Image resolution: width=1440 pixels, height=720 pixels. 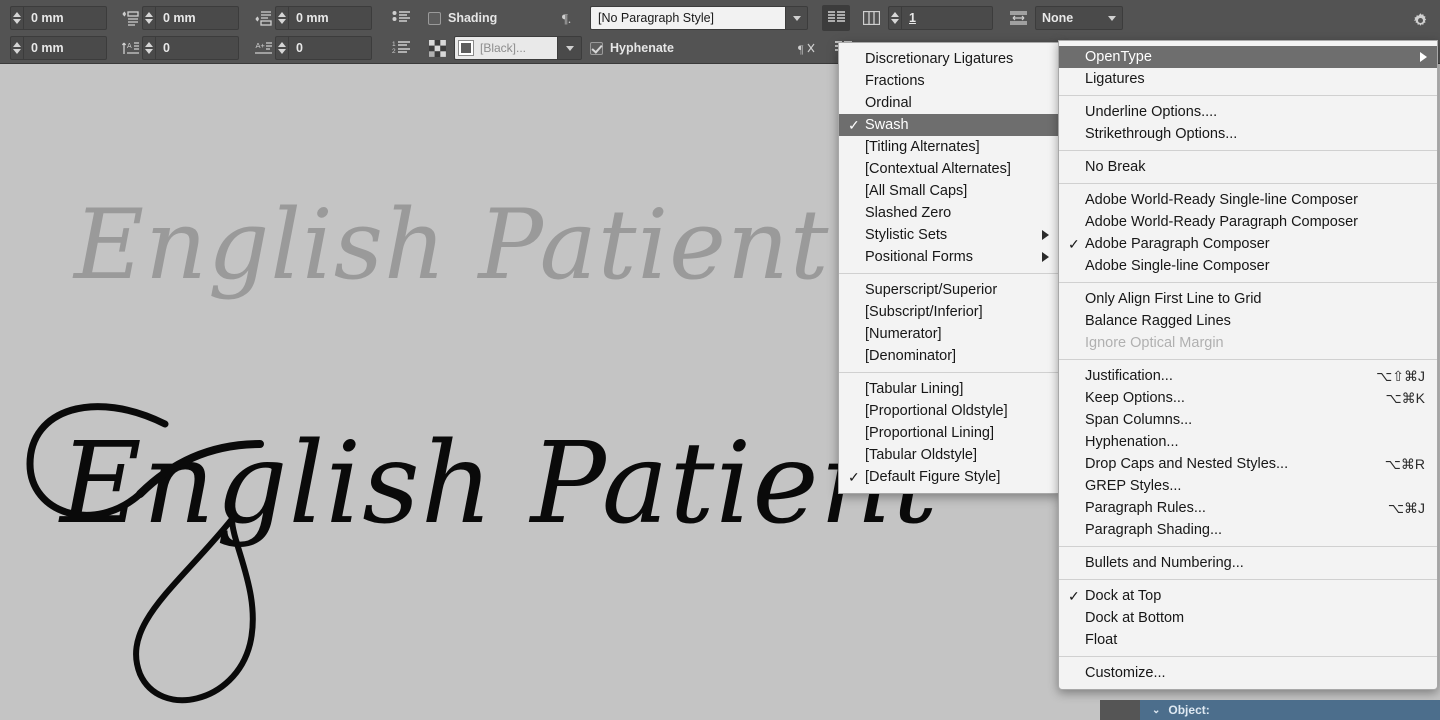 What do you see at coordinates (16, 48) in the screenshot?
I see `right-indent-stepper` at bounding box center [16, 48].